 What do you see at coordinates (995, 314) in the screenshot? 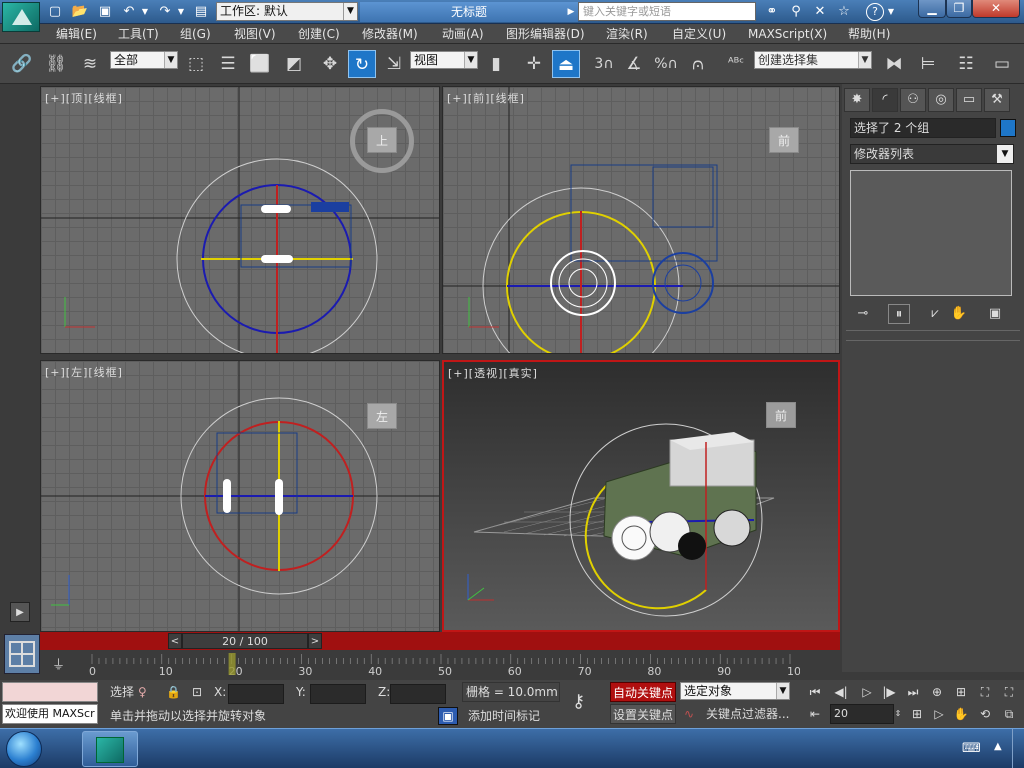
I see `configure-modifier-sets-icon: ▣` at bounding box center [995, 314].